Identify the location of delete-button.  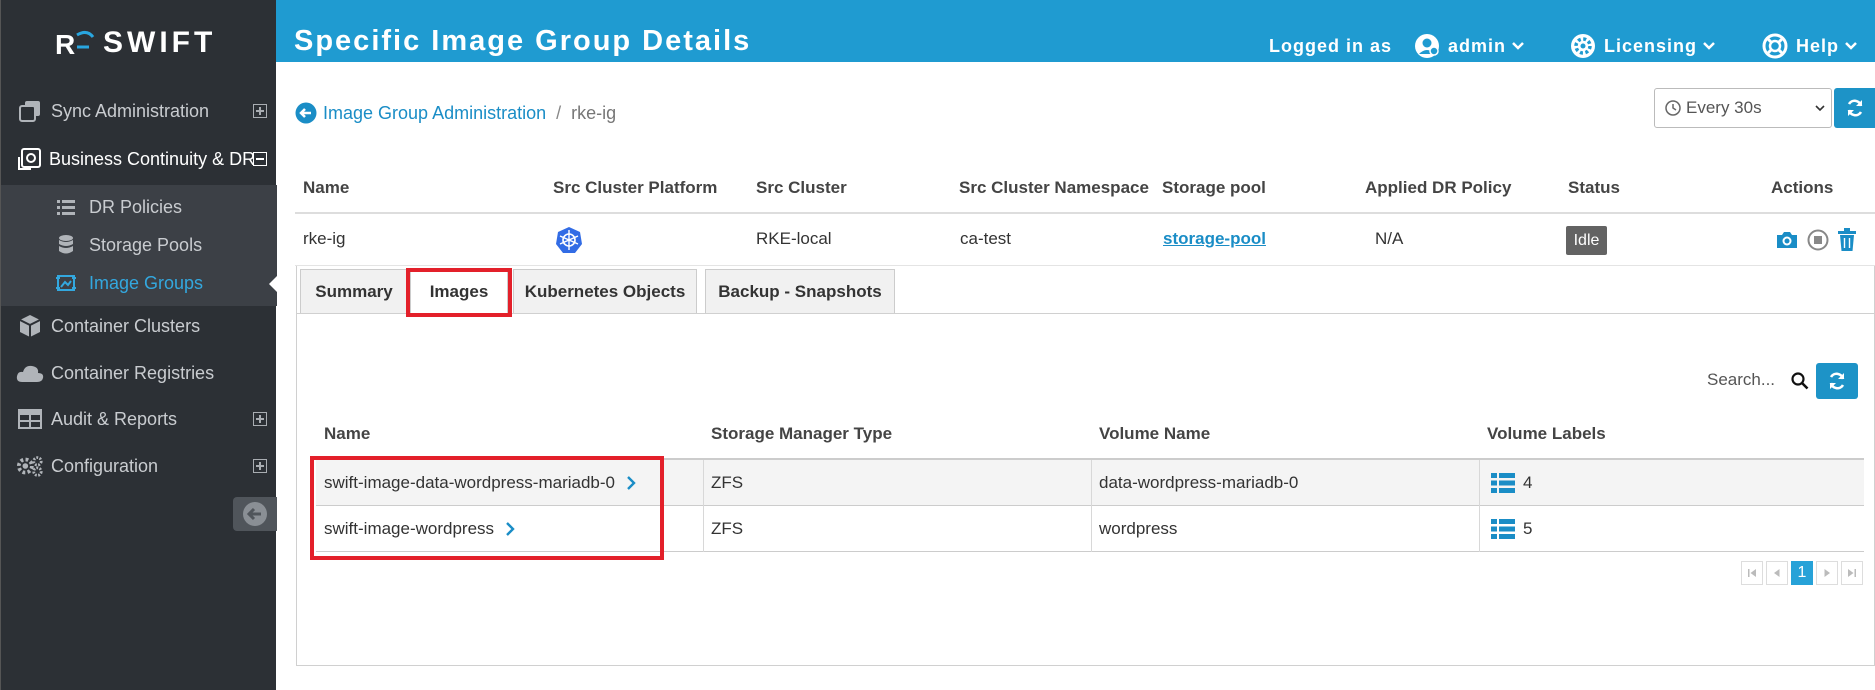
(1847, 240).